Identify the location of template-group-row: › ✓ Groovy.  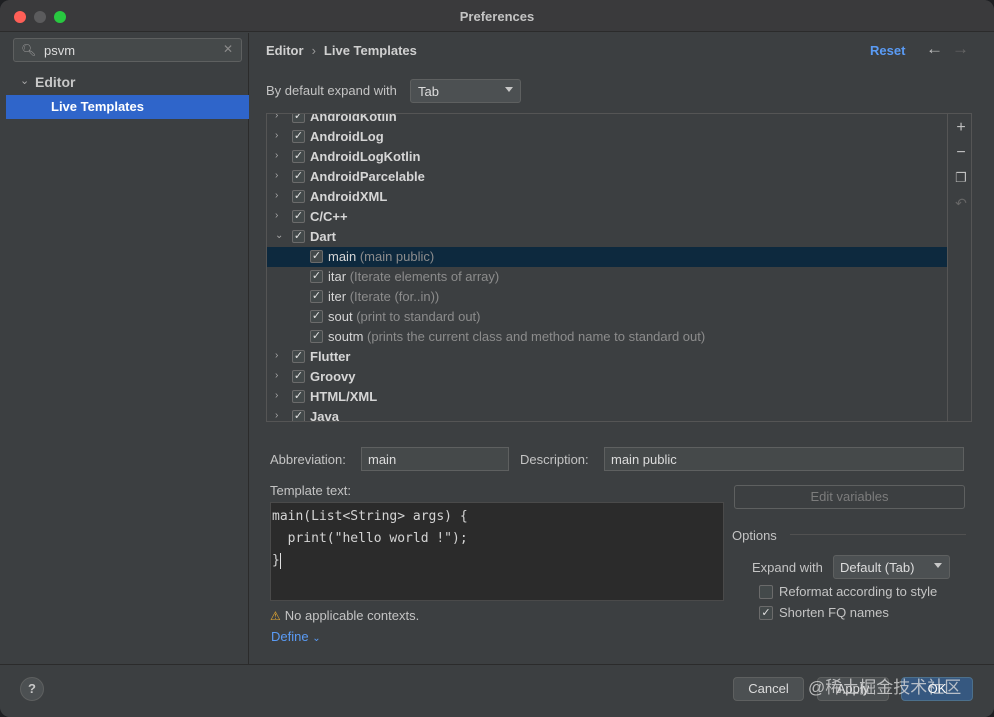
(607, 377).